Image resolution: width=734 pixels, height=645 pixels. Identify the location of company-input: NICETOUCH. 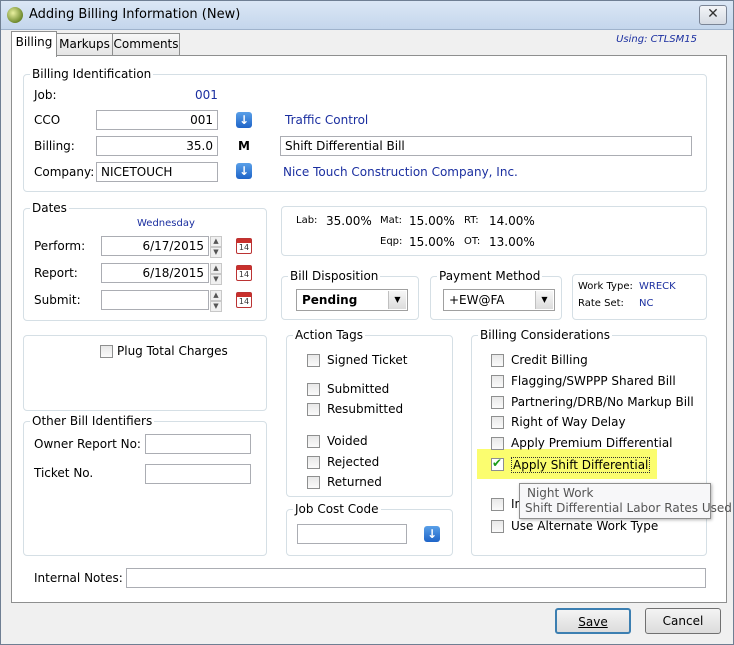
(157, 172).